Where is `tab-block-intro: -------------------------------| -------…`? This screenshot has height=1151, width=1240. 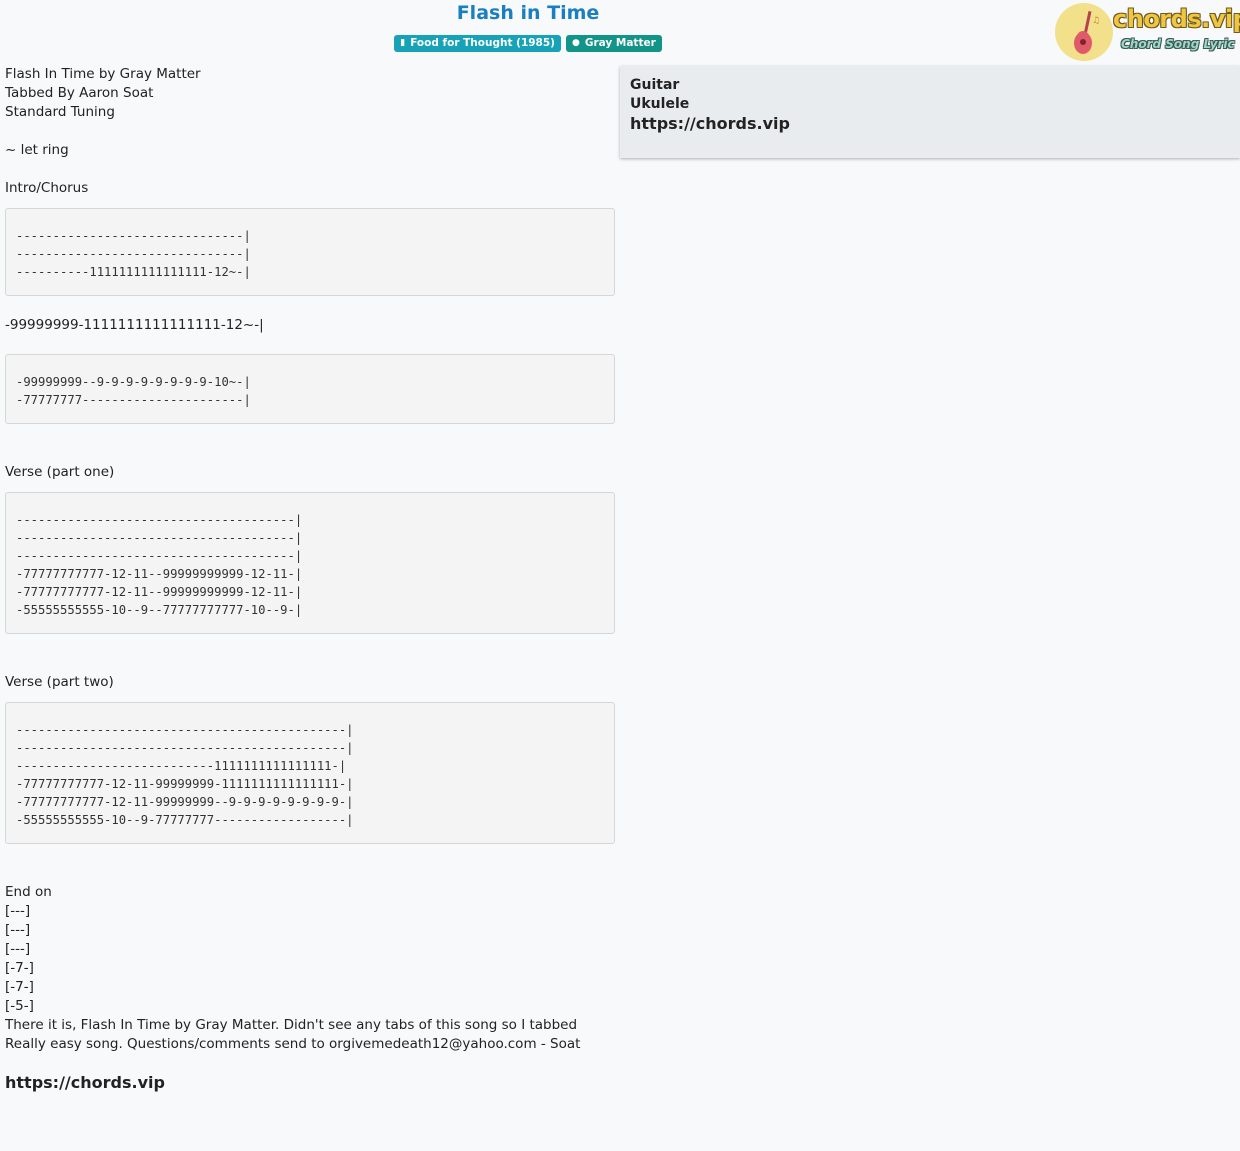 tab-block-intro: -------------------------------| -------… is located at coordinates (310, 252).